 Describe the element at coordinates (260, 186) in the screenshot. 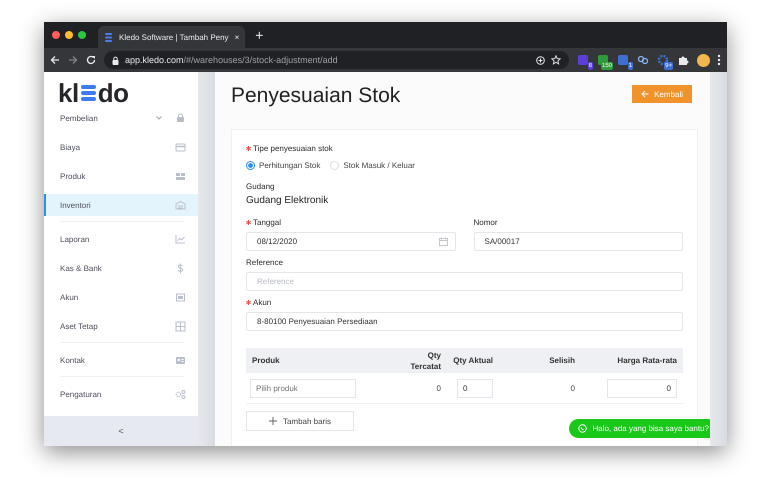

I see `field-label: Gudang` at that location.